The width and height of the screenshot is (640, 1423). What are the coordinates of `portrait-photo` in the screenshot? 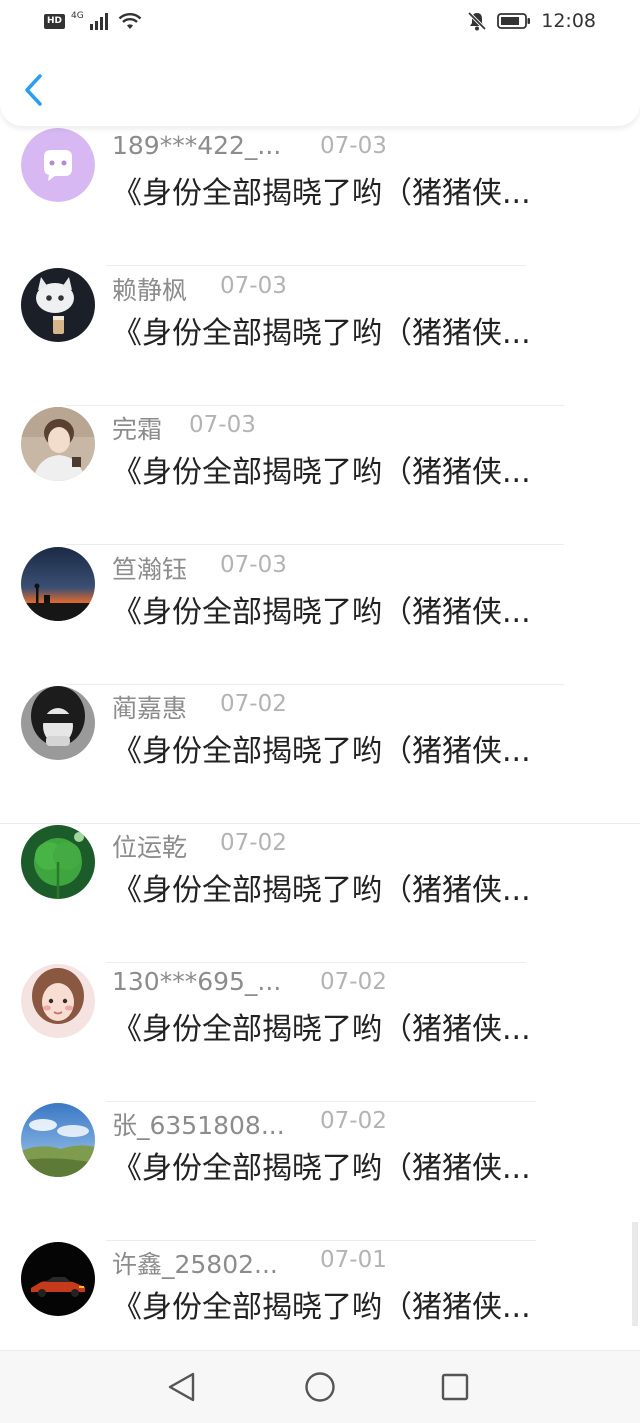 It's located at (58, 444).